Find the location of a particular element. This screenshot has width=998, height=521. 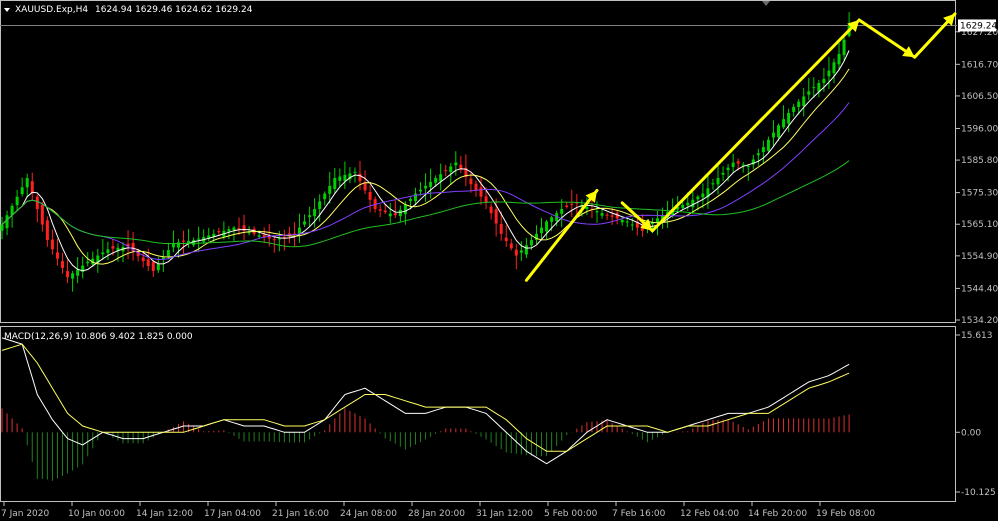

macd-tick-label: -10.125 is located at coordinates (978, 493).